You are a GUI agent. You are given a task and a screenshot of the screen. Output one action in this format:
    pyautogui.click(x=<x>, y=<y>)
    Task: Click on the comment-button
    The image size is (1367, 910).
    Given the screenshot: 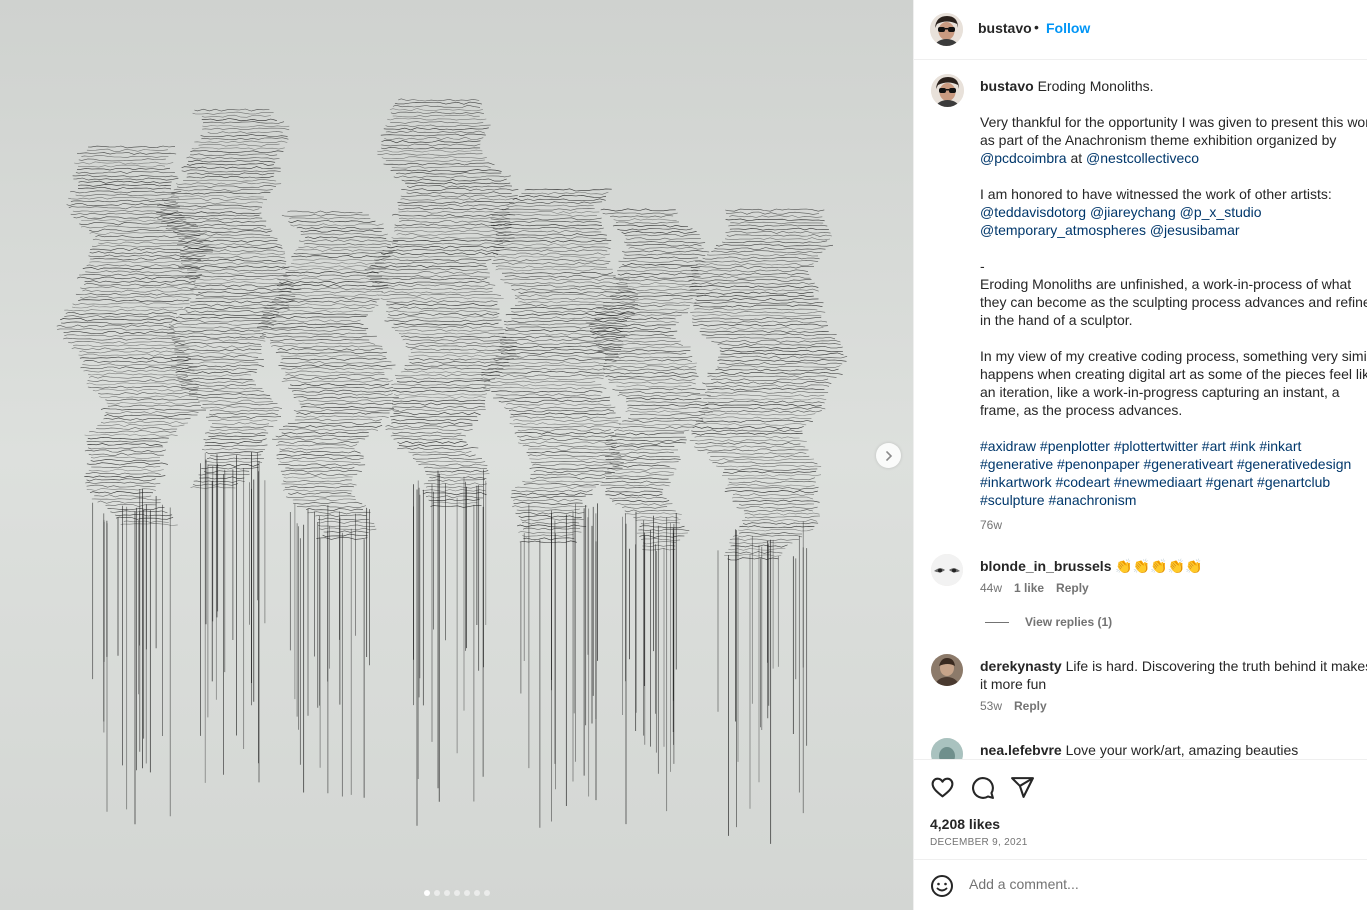 What is the action you would take?
    pyautogui.click(x=982, y=789)
    